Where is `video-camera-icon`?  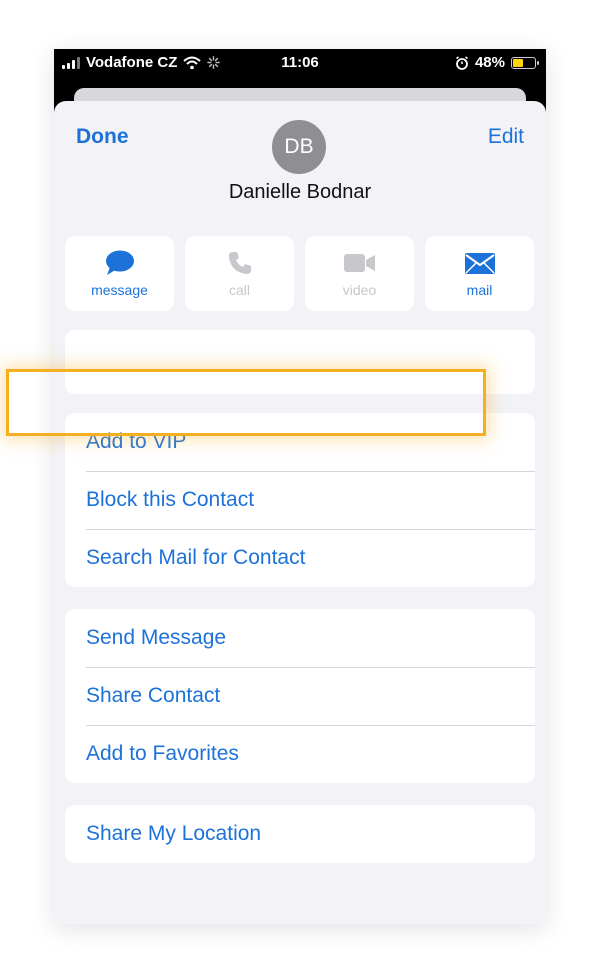 video-camera-icon is located at coordinates (359, 263).